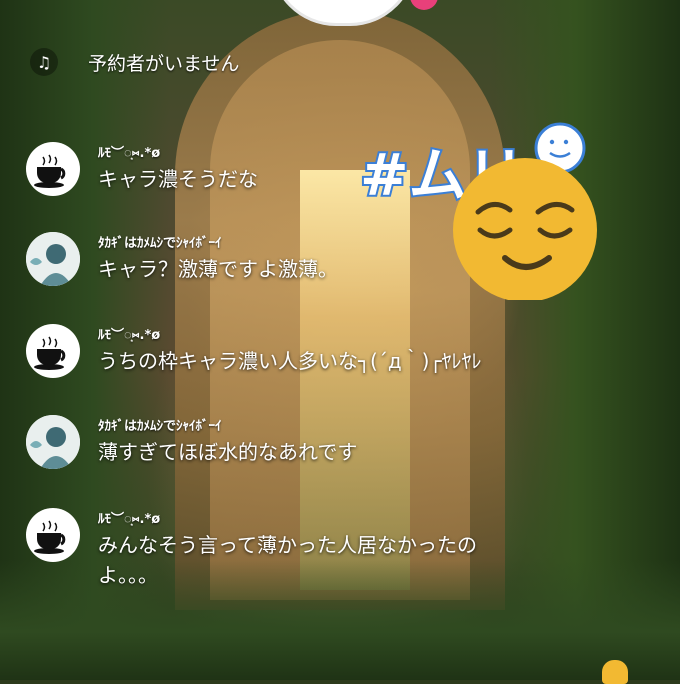 The height and width of the screenshot is (684, 680). Describe the element at coordinates (164, 63) in the screenshot. I see `reservation-text: 予約者がいません` at that location.